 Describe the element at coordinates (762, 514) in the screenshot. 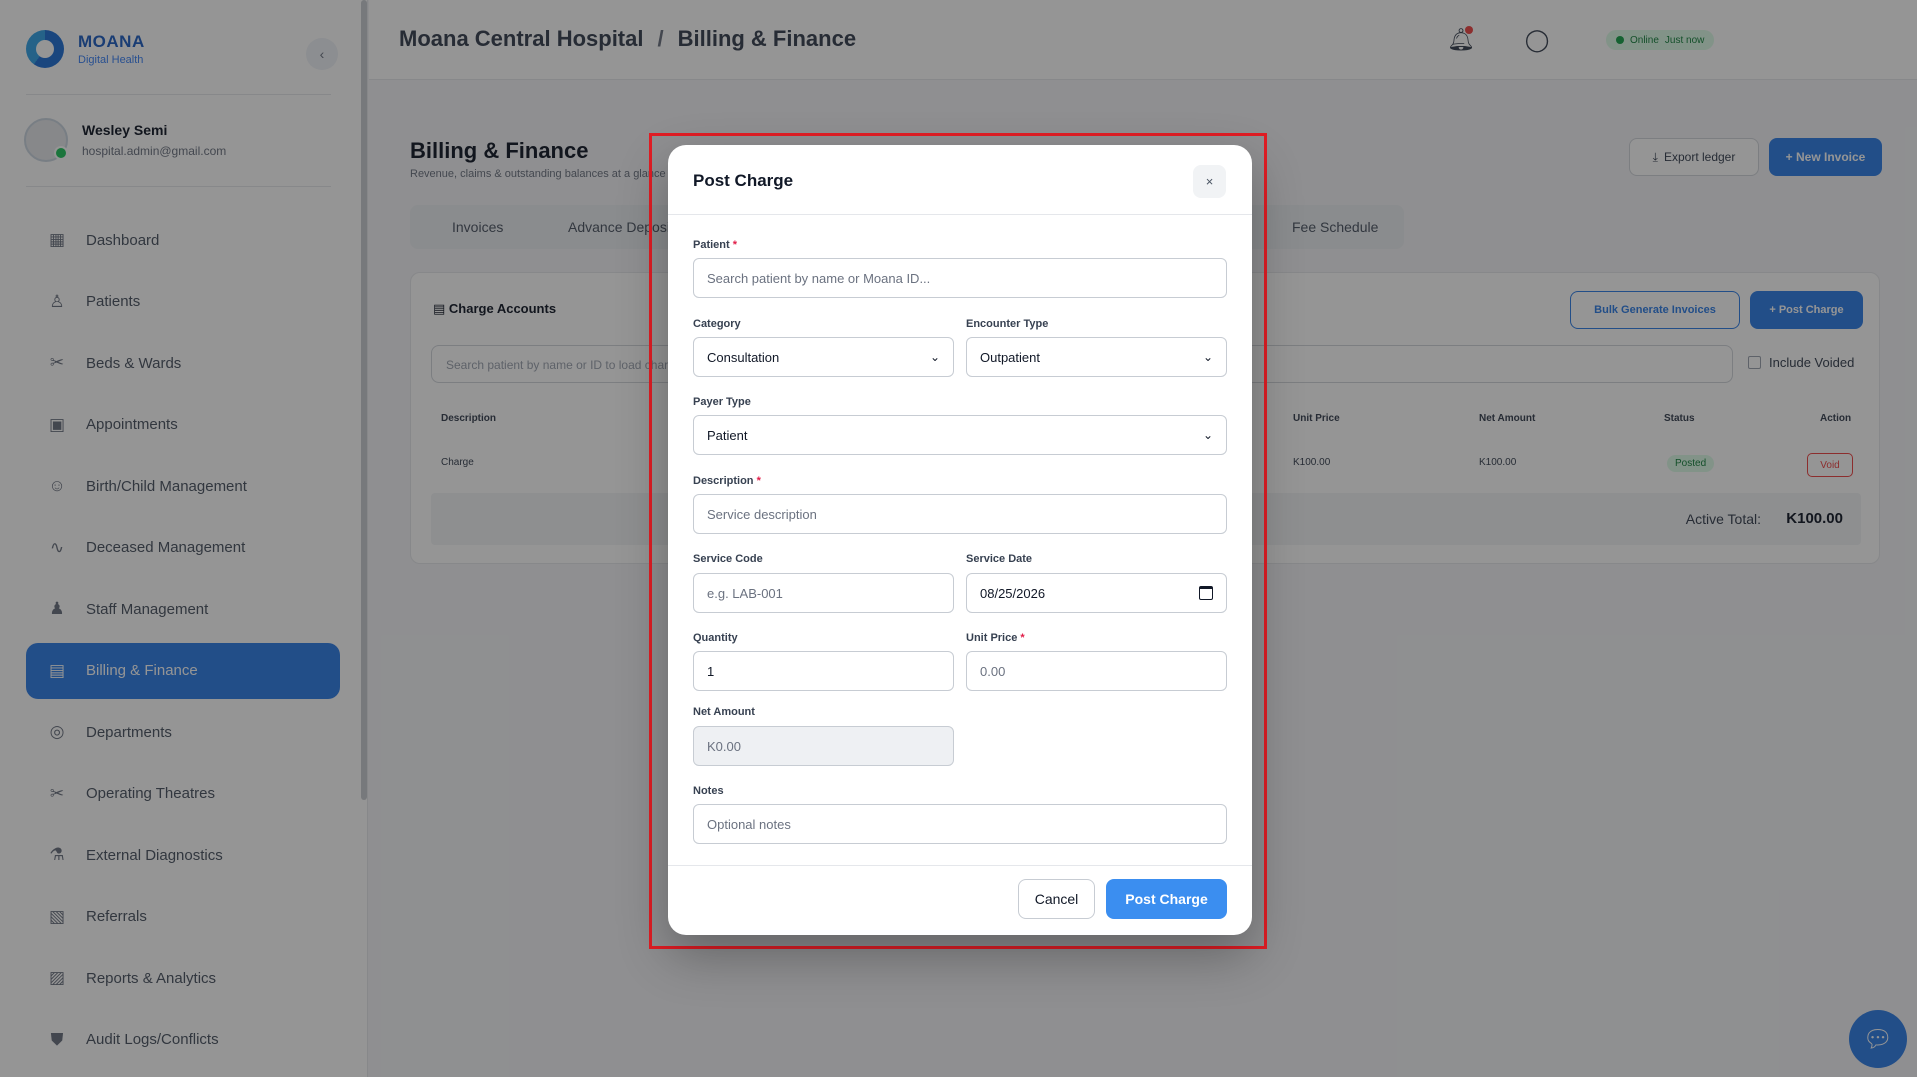

I see `description-placeholder: Service description` at that location.